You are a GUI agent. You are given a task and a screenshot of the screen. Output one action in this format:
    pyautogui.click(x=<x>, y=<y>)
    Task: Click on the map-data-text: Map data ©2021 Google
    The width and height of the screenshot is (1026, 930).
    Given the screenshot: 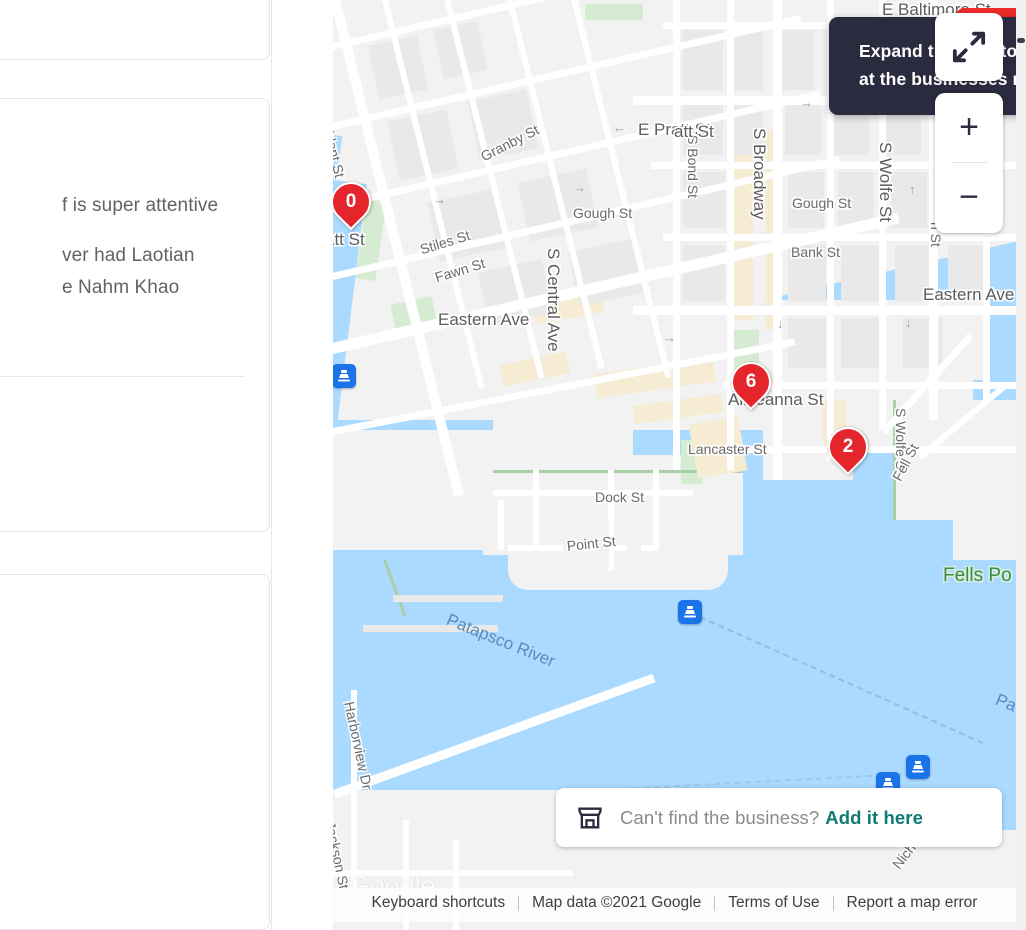 What is the action you would take?
    pyautogui.click(x=617, y=902)
    